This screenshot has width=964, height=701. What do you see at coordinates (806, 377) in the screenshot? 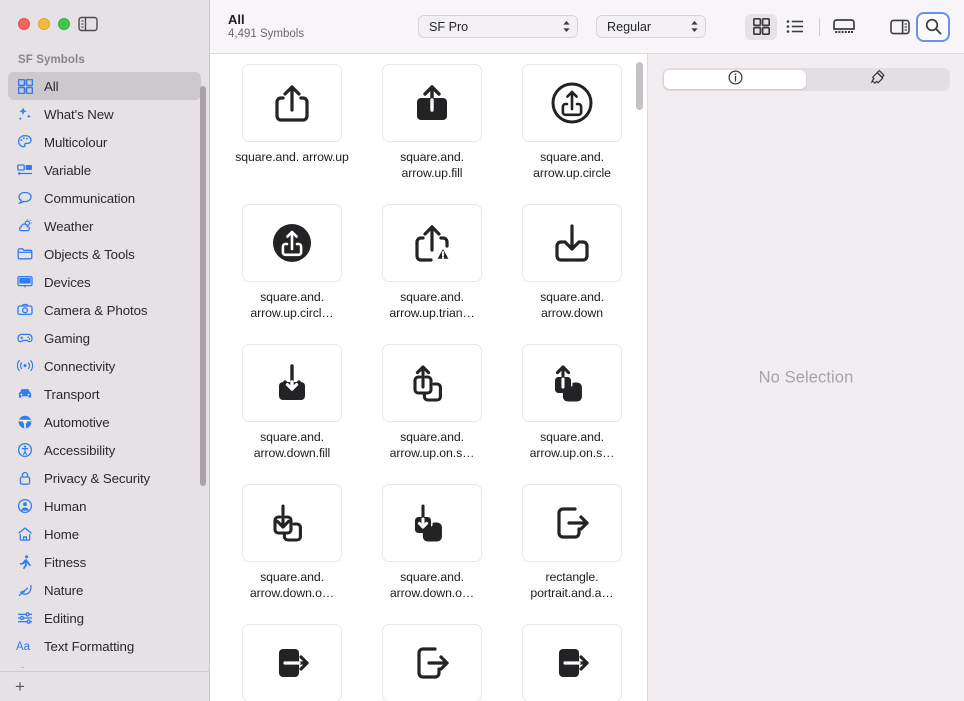
I see `empty-state-label: No Selection` at bounding box center [806, 377].